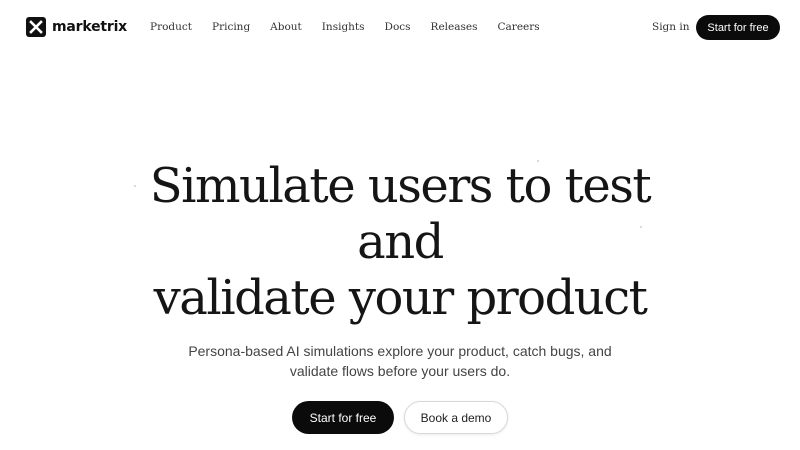  Describe the element at coordinates (400, 186) in the screenshot. I see `hero-title-line: Simulate users to test` at that location.